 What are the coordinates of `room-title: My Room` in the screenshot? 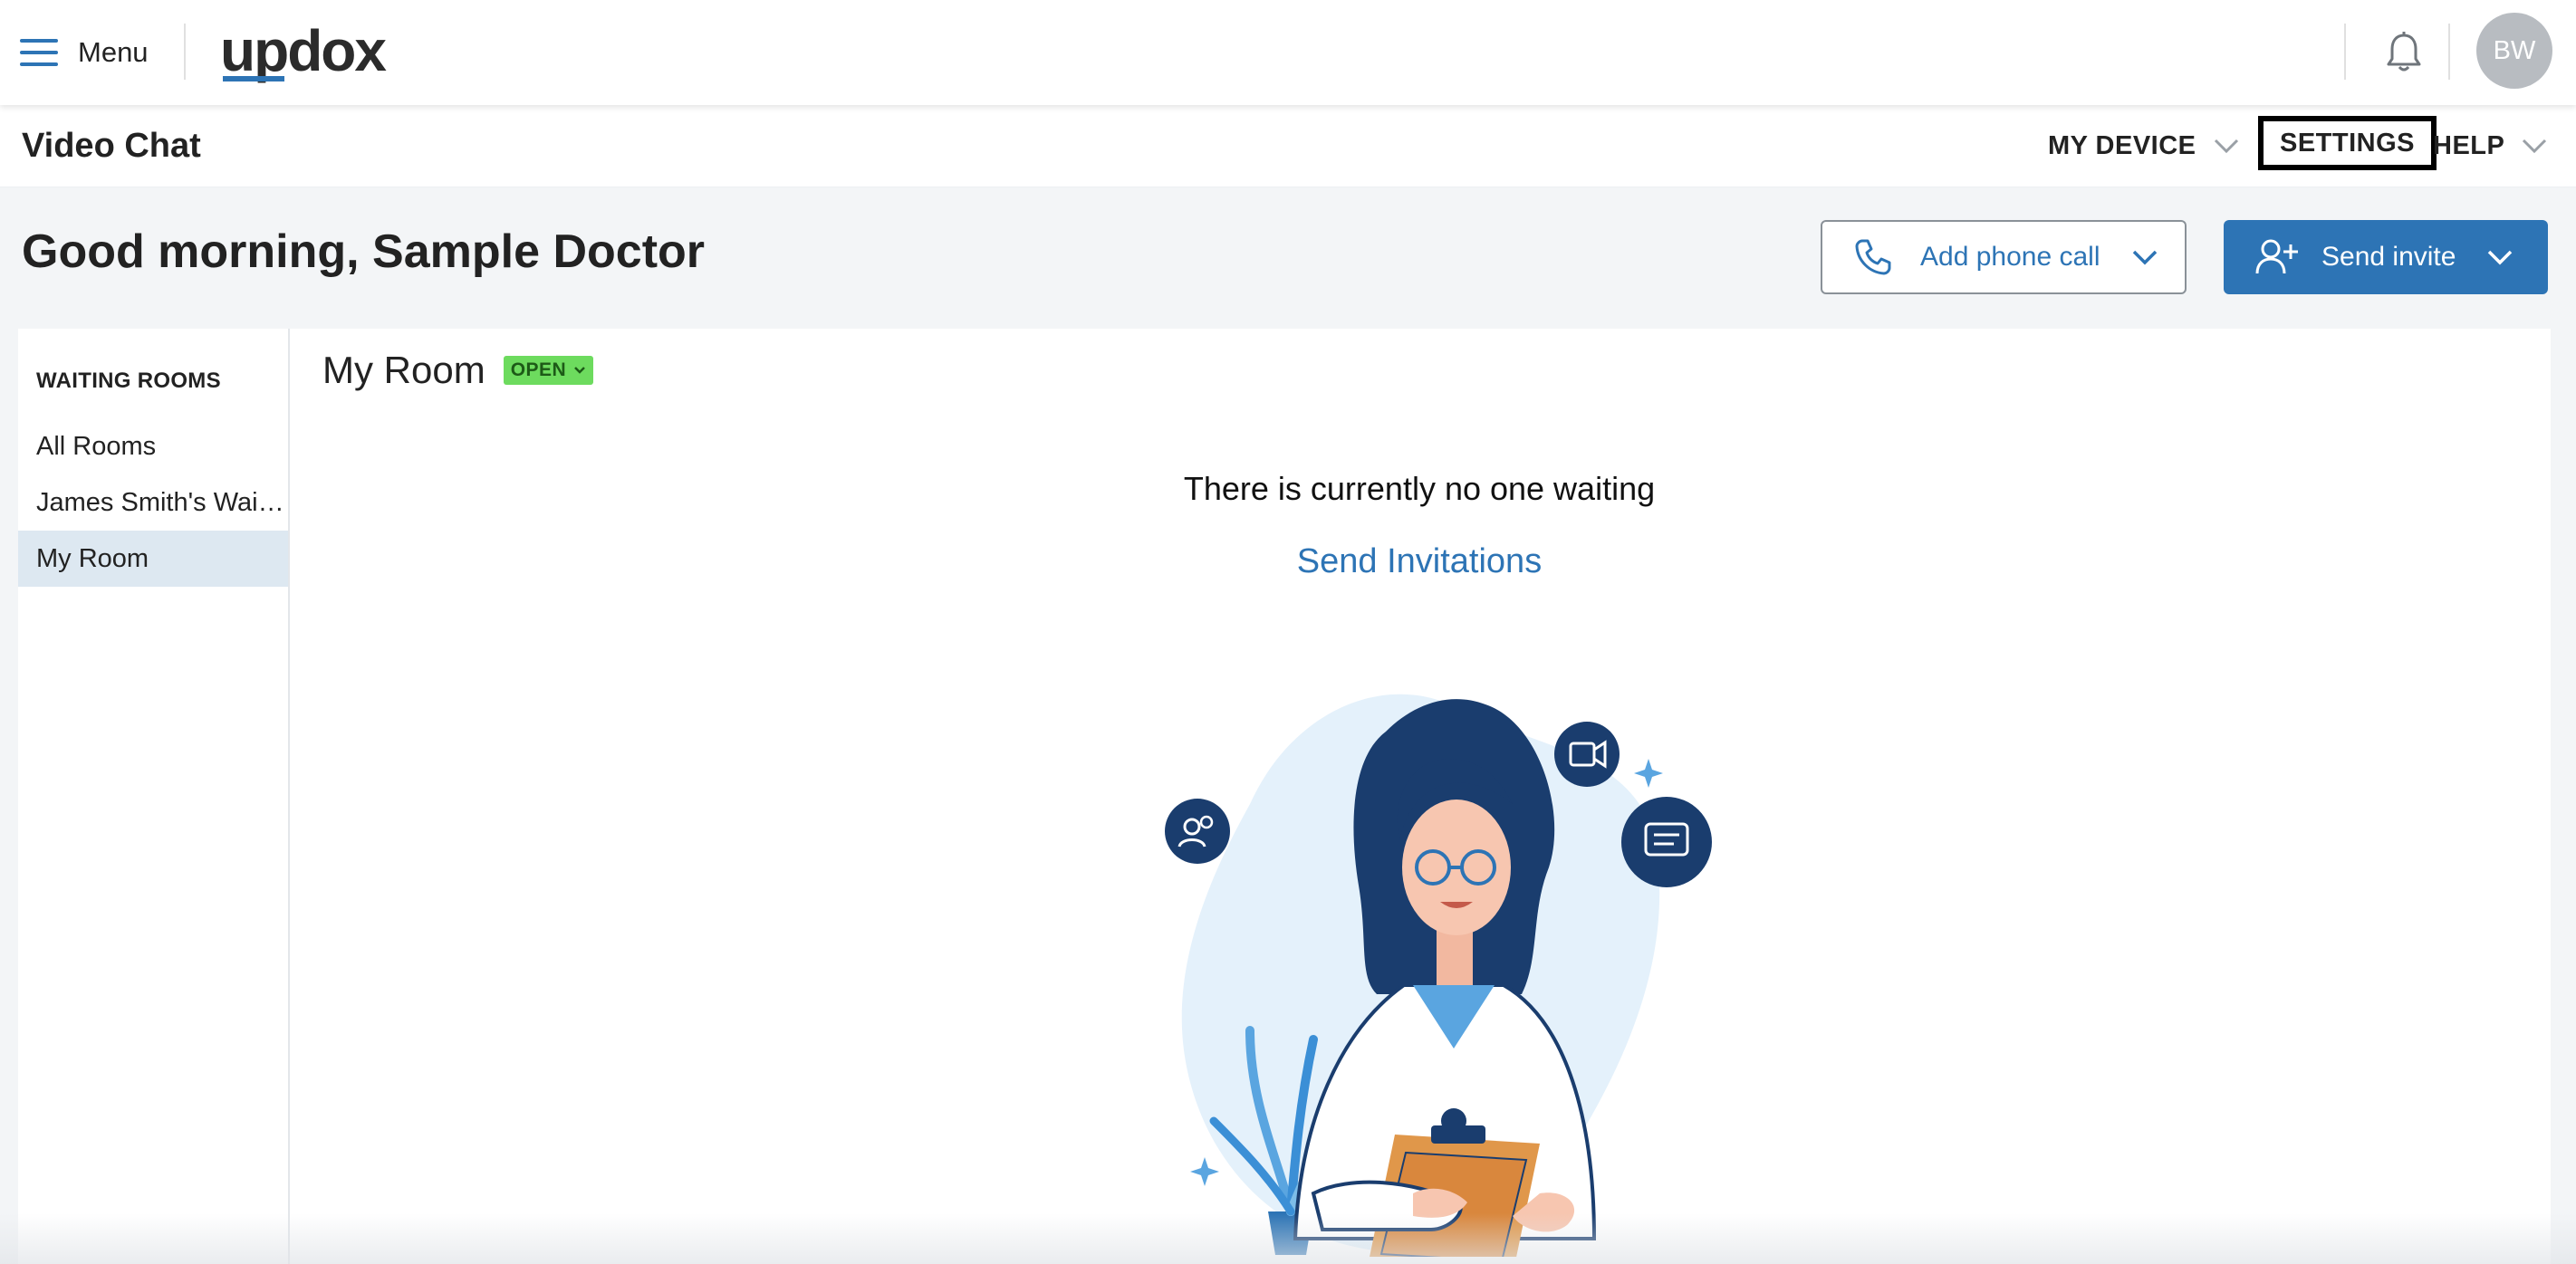 It's located at (403, 370).